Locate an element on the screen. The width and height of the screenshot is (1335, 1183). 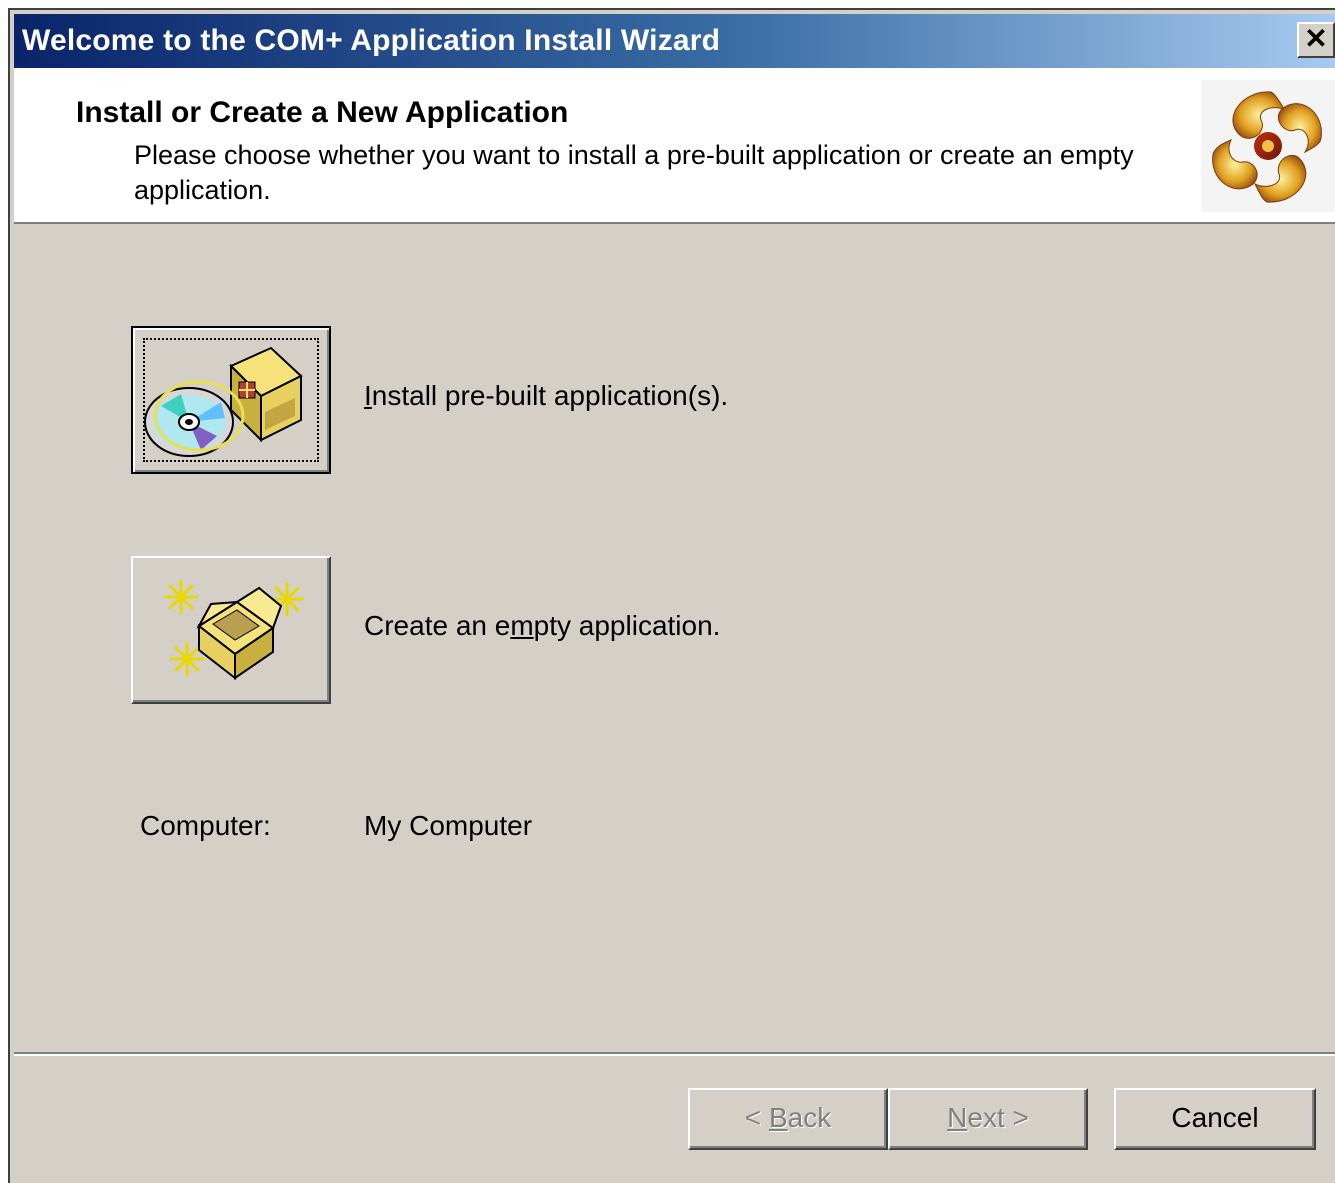
next-button: Next > is located at coordinates (988, 1119).